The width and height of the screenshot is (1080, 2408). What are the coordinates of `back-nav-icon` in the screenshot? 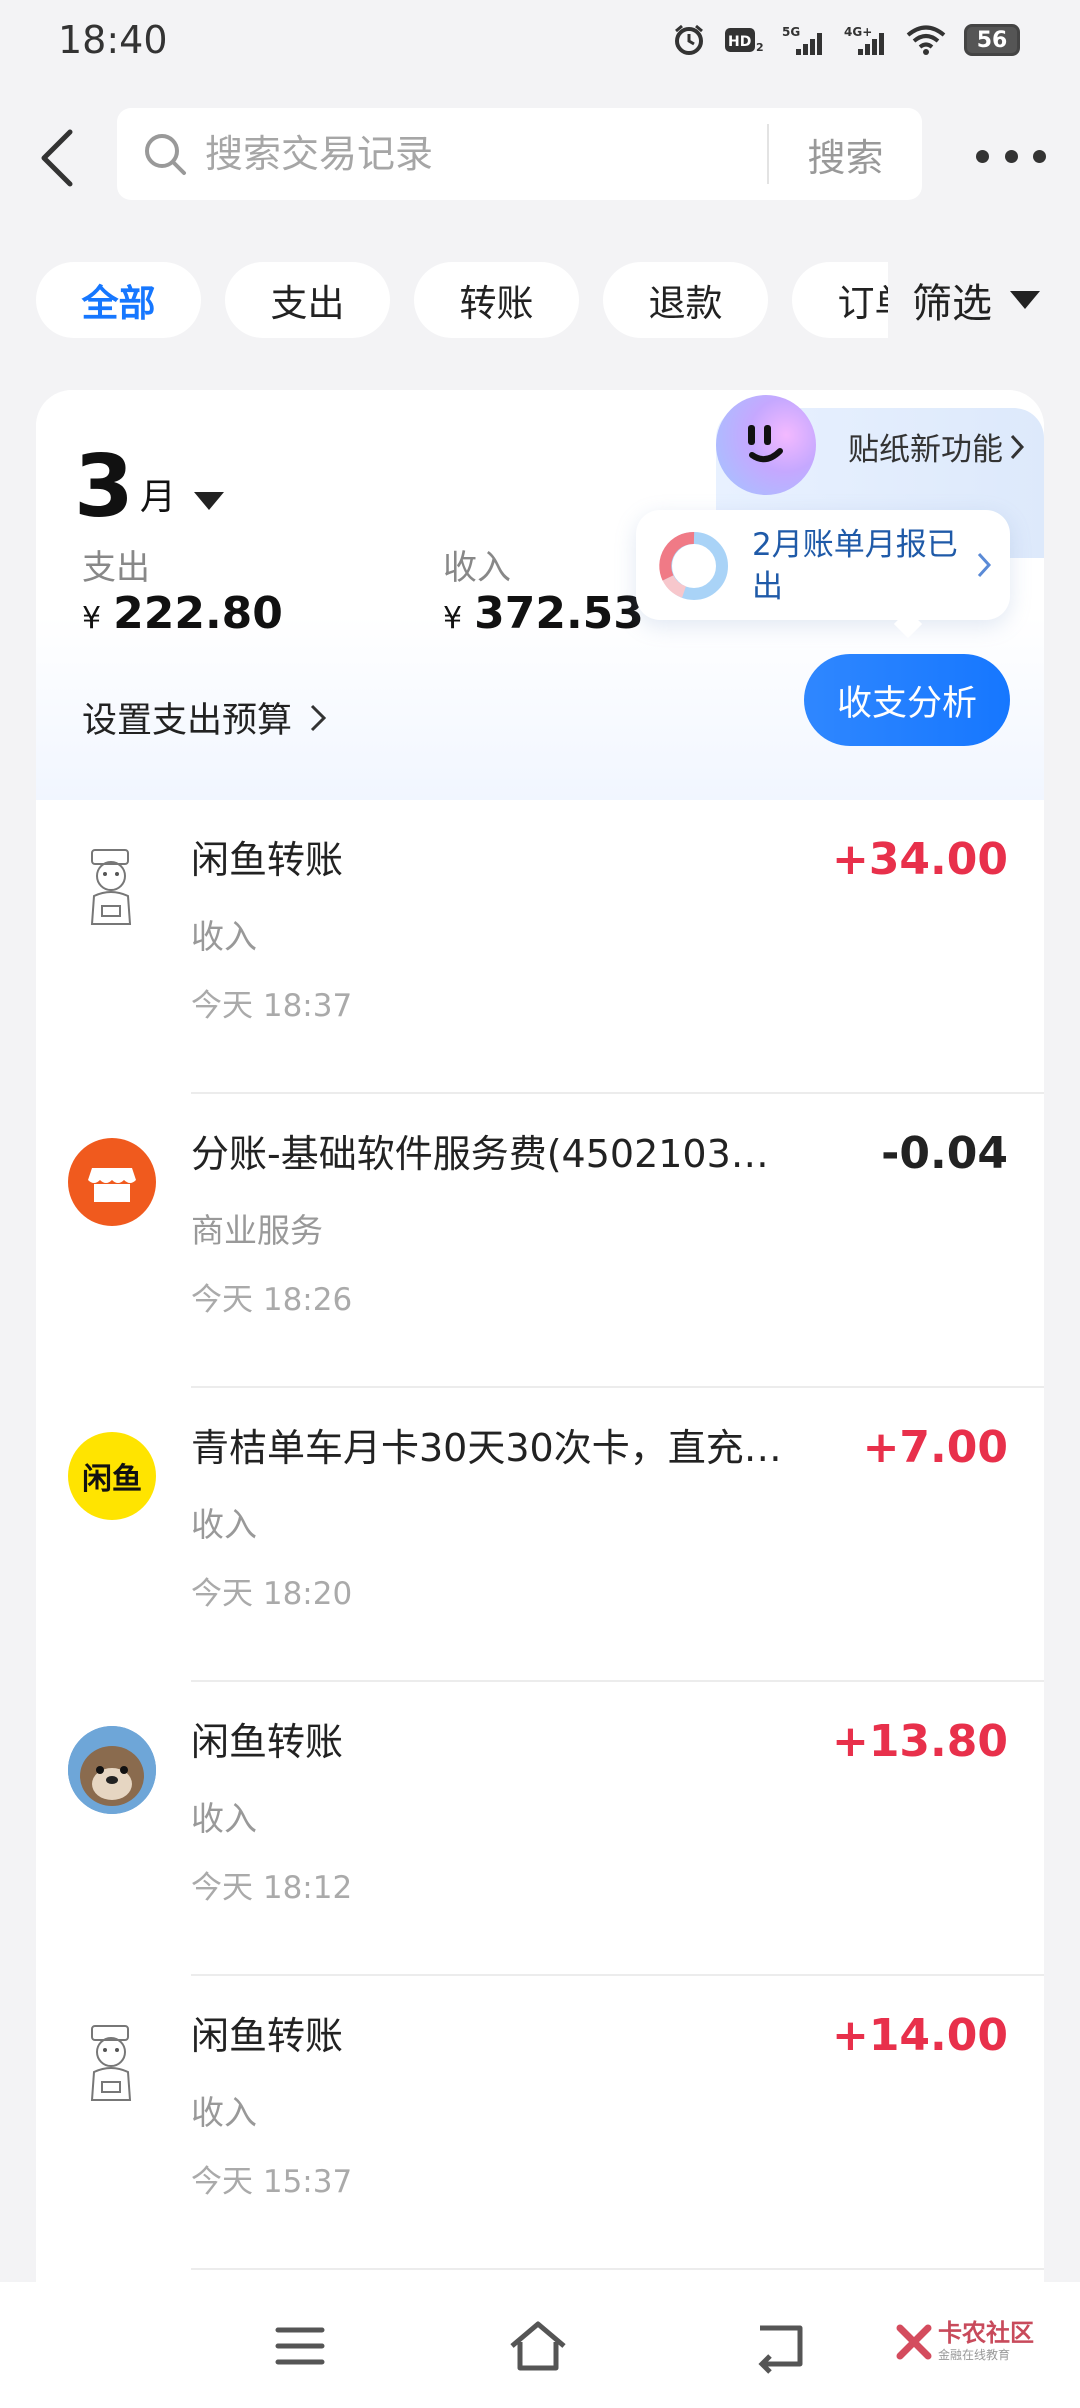 It's located at (780, 2346).